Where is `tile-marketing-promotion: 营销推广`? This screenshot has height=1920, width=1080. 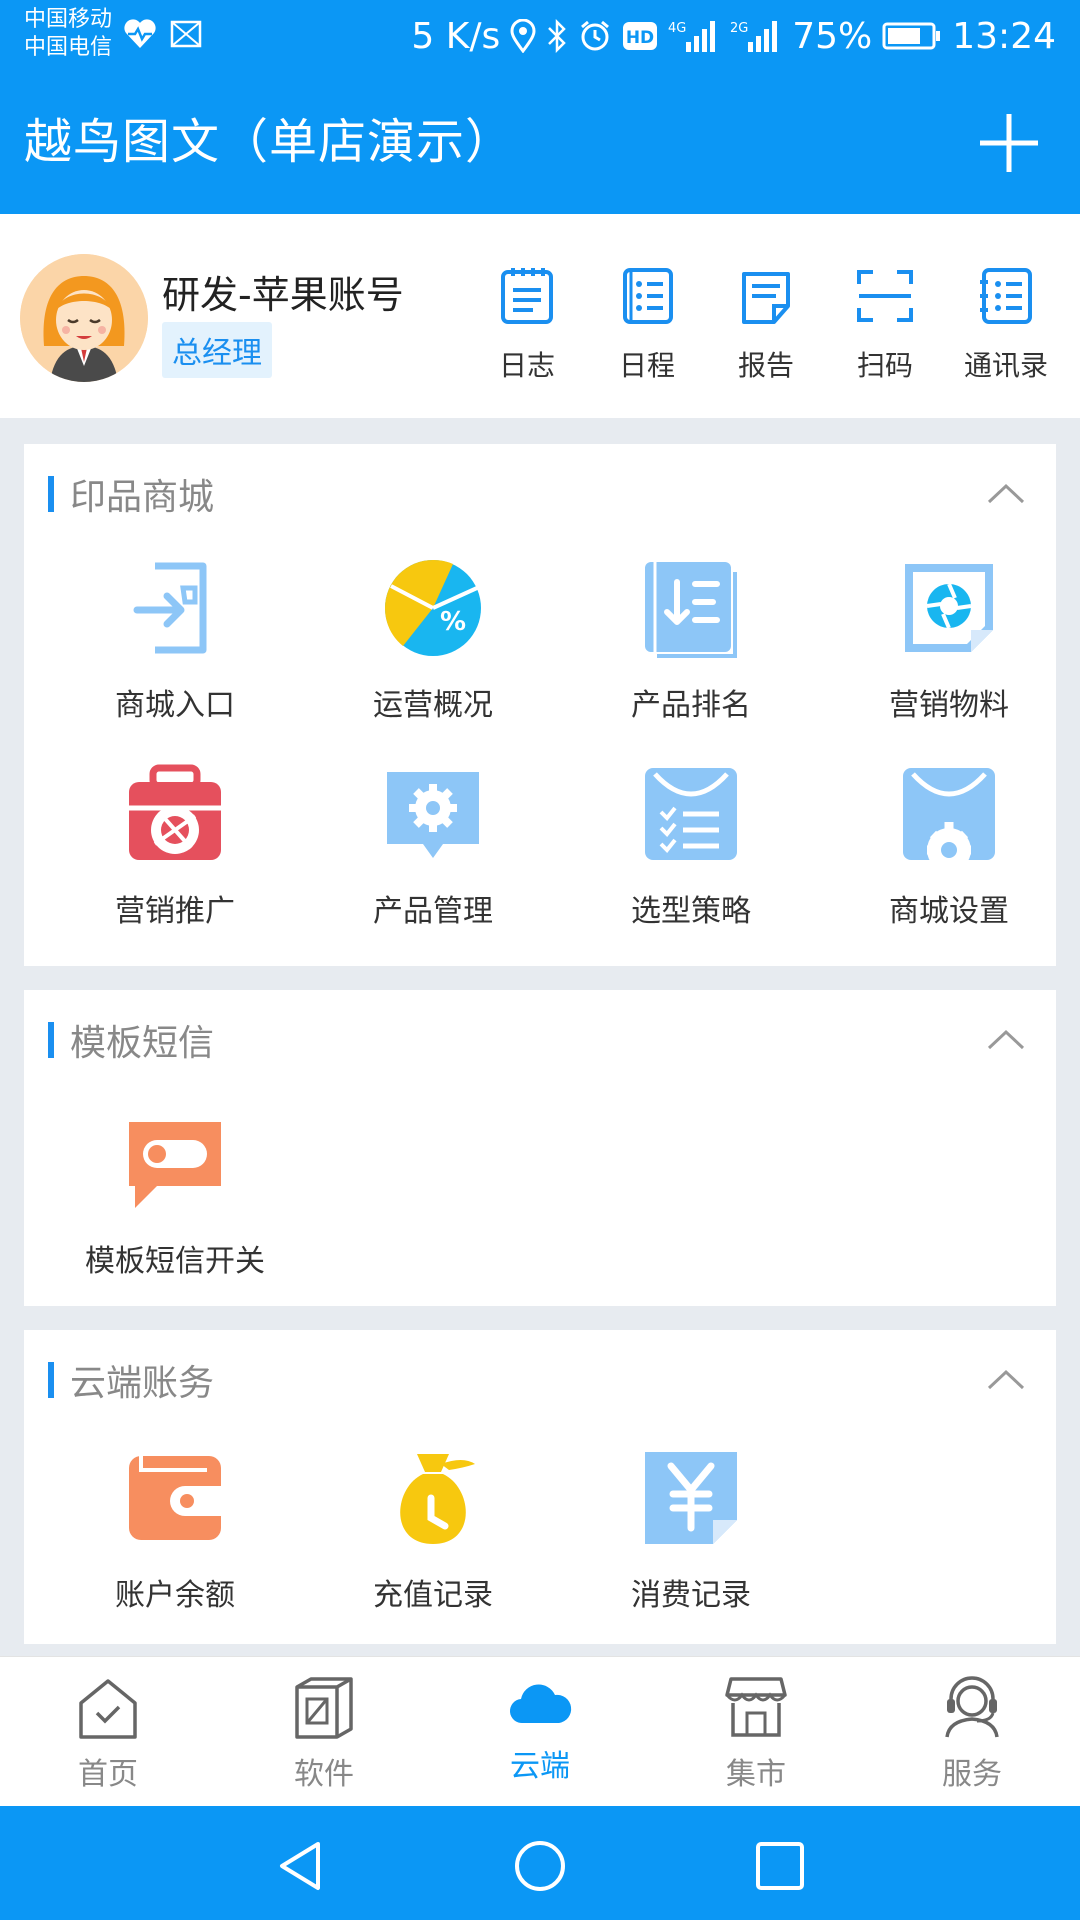
tile-marketing-promotion: 营销推广 is located at coordinates (175, 847).